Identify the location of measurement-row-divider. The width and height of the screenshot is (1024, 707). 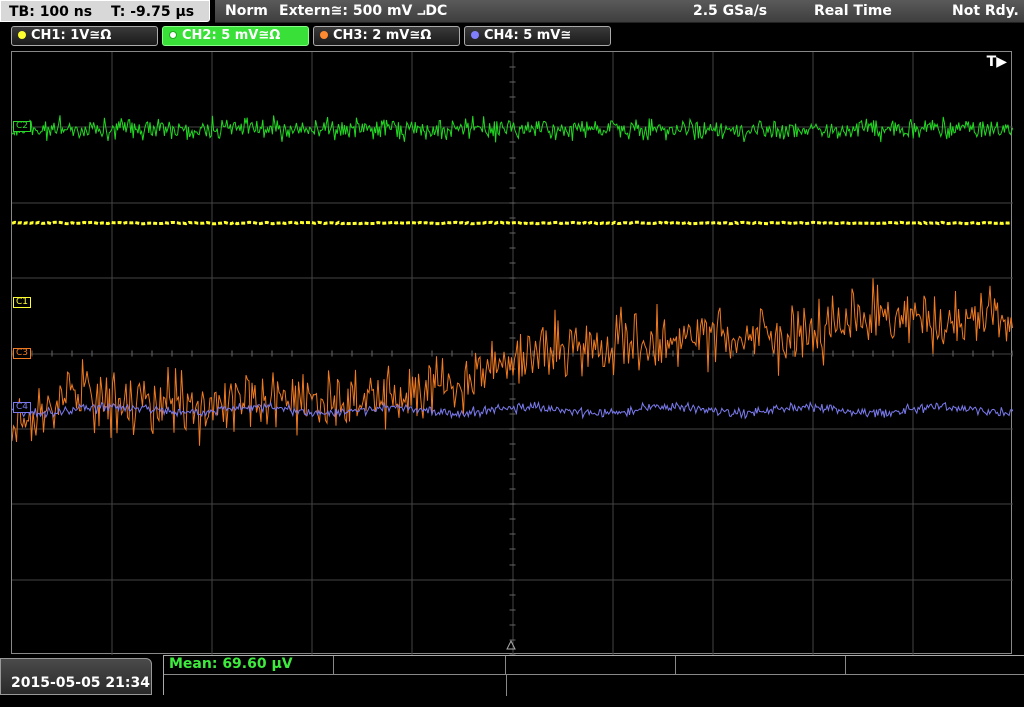
(594, 674).